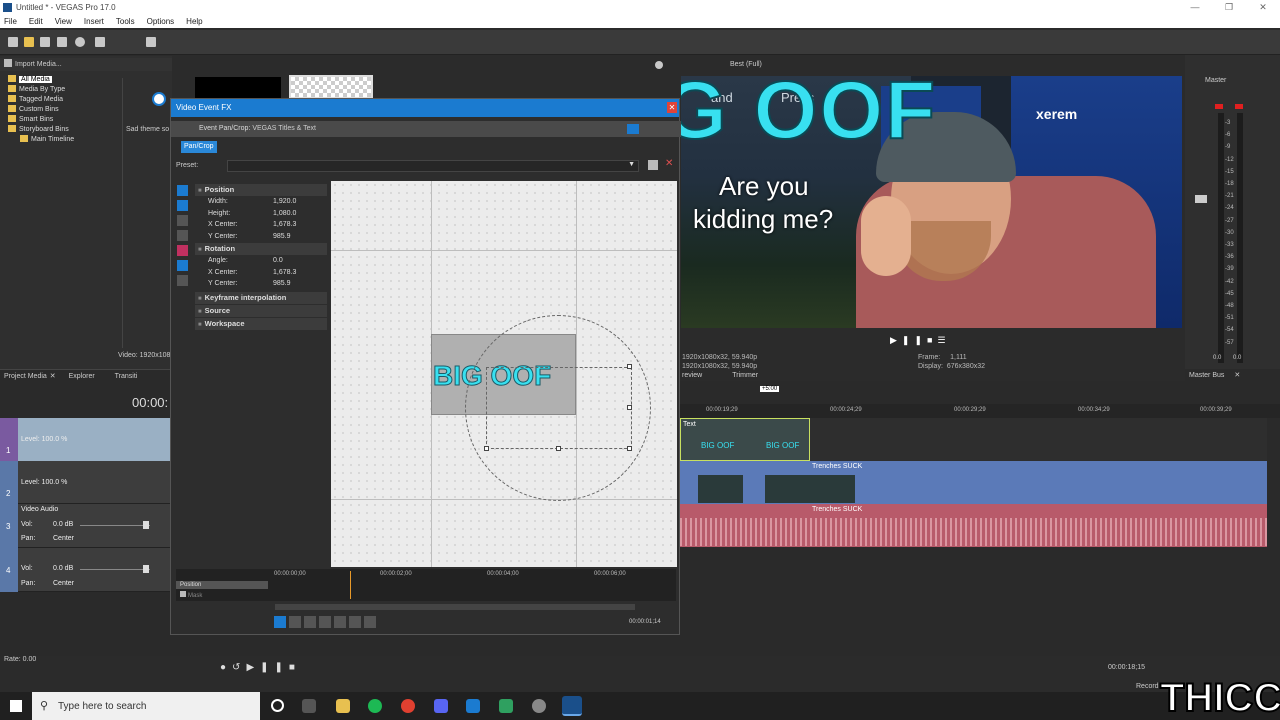  I want to click on crop-selection, so click(559, 408).